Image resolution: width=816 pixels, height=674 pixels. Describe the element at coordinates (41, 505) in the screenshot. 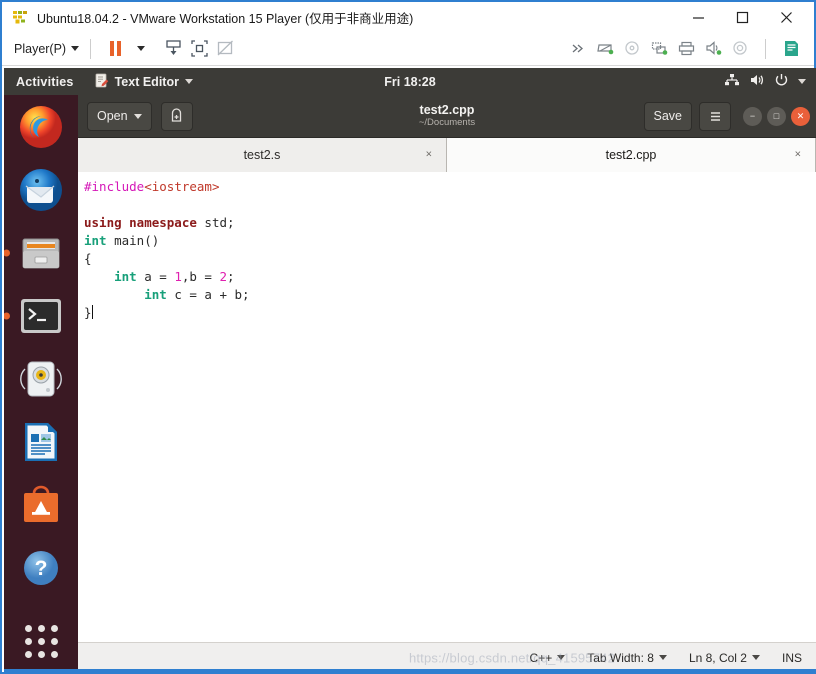

I see `dock-item-ubuntu-software` at that location.